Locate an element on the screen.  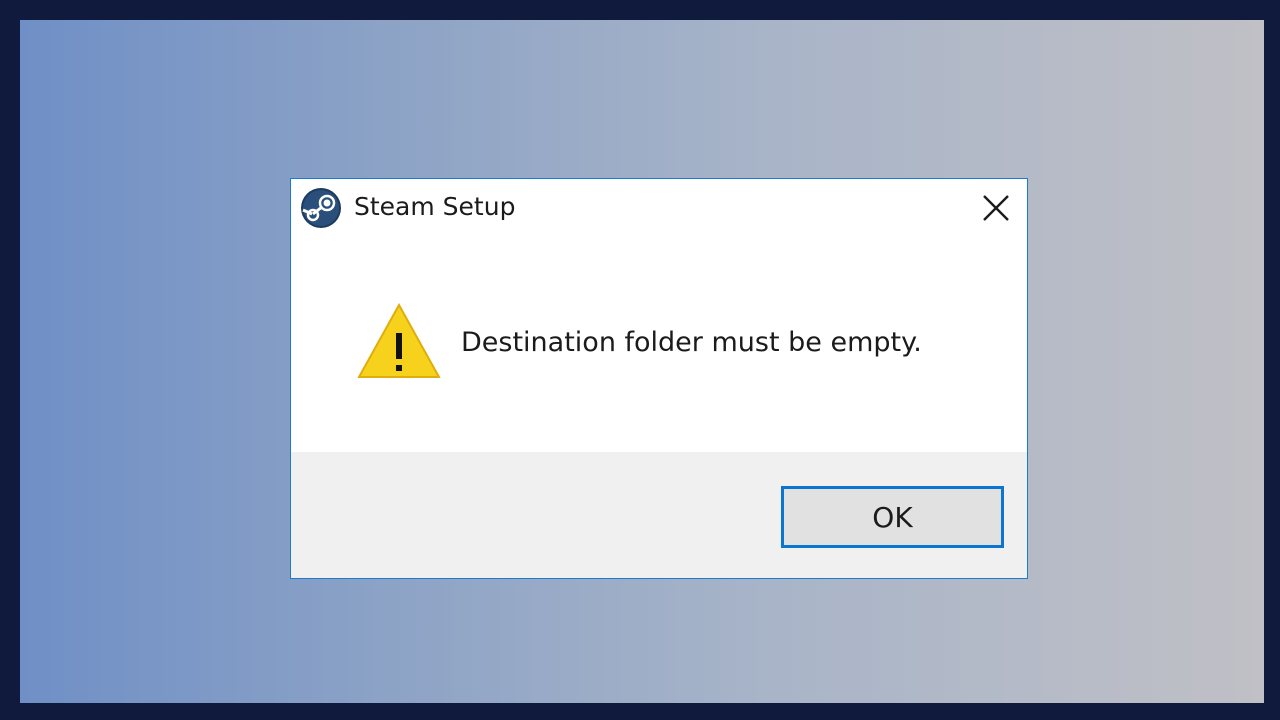
dialog-title: Steam Setup is located at coordinates (435, 206).